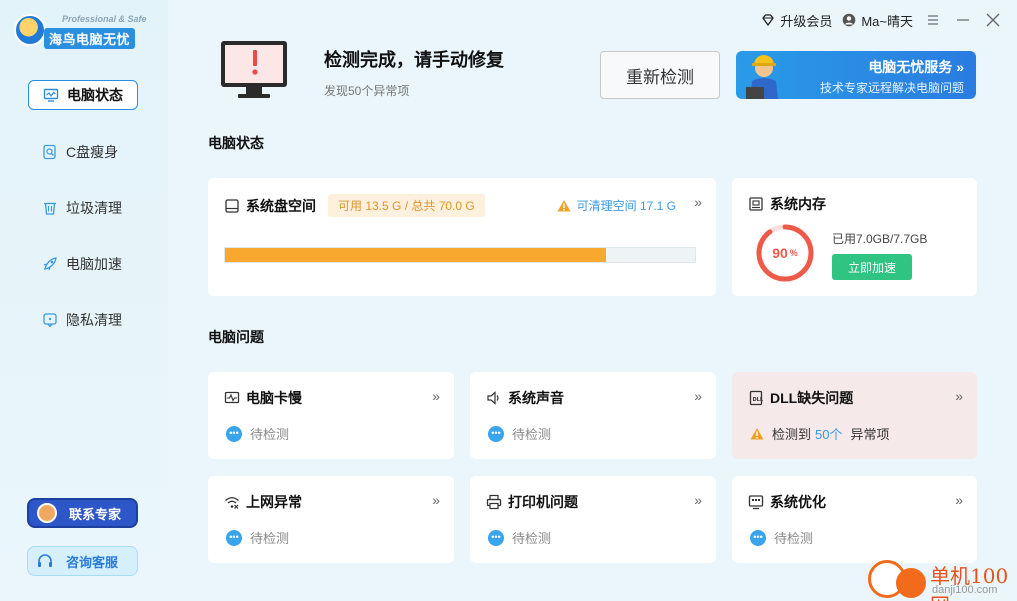 This screenshot has height=601, width=1017. What do you see at coordinates (92, 152) in the screenshot?
I see `sidebar-item-label: C盘瘦身` at bounding box center [92, 152].